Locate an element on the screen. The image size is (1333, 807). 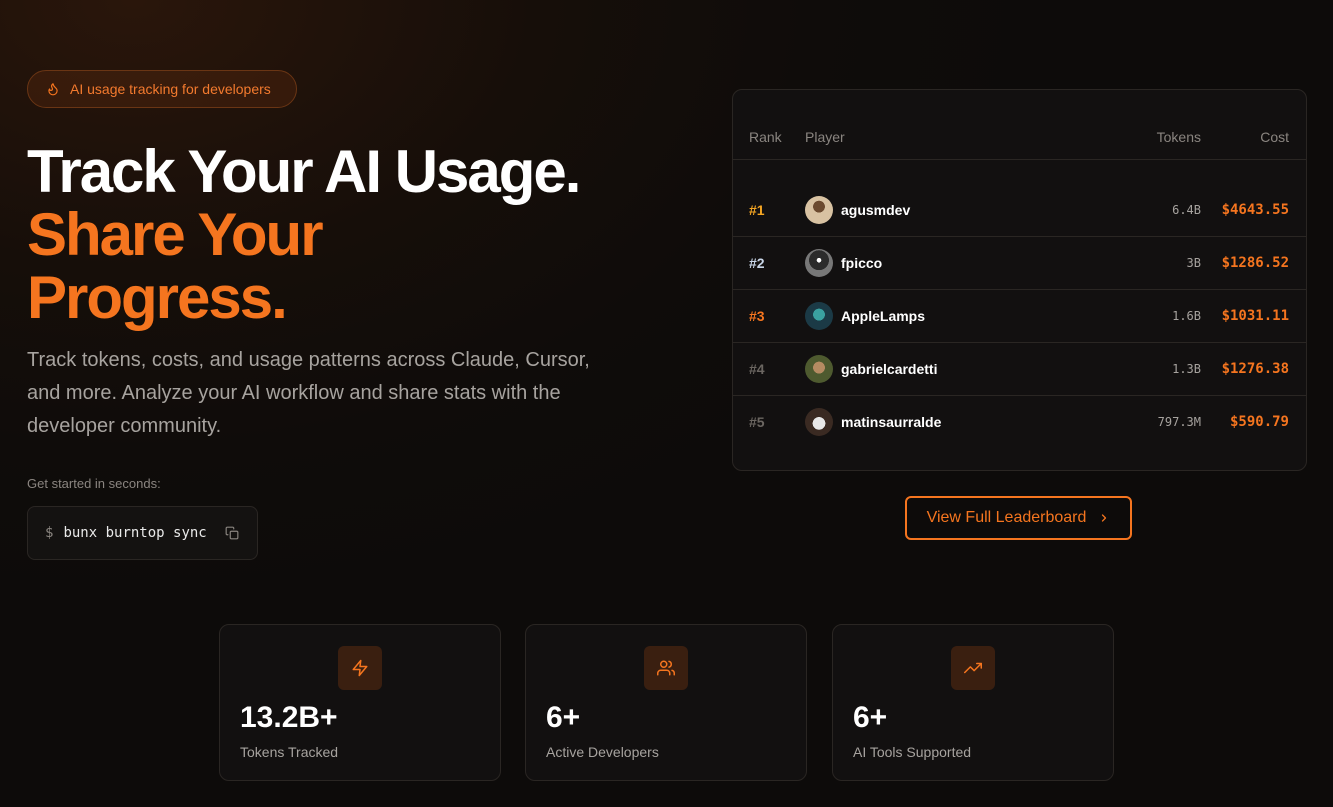
row-rank: #4 is located at coordinates (757, 369).